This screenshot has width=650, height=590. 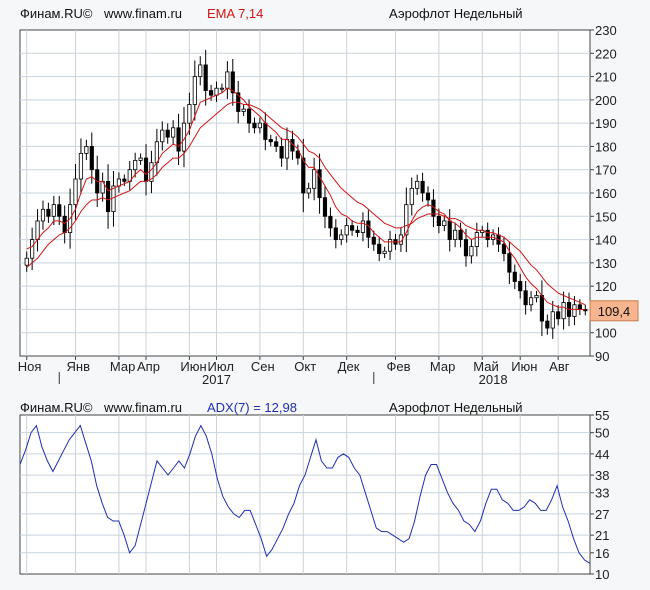 What do you see at coordinates (606, 333) in the screenshot?
I see `price-y-tick-label: 100` at bounding box center [606, 333].